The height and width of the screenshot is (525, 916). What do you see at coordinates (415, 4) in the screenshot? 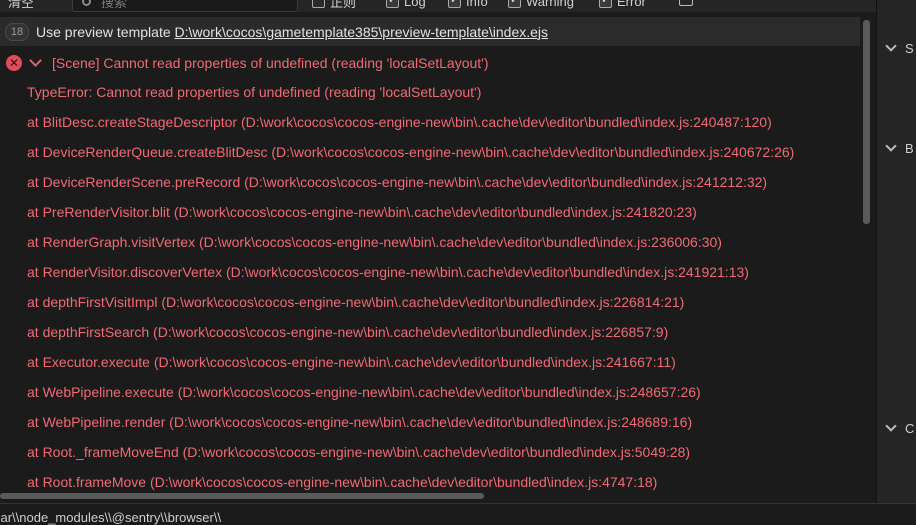
I see `filter-log-label: Log` at bounding box center [415, 4].